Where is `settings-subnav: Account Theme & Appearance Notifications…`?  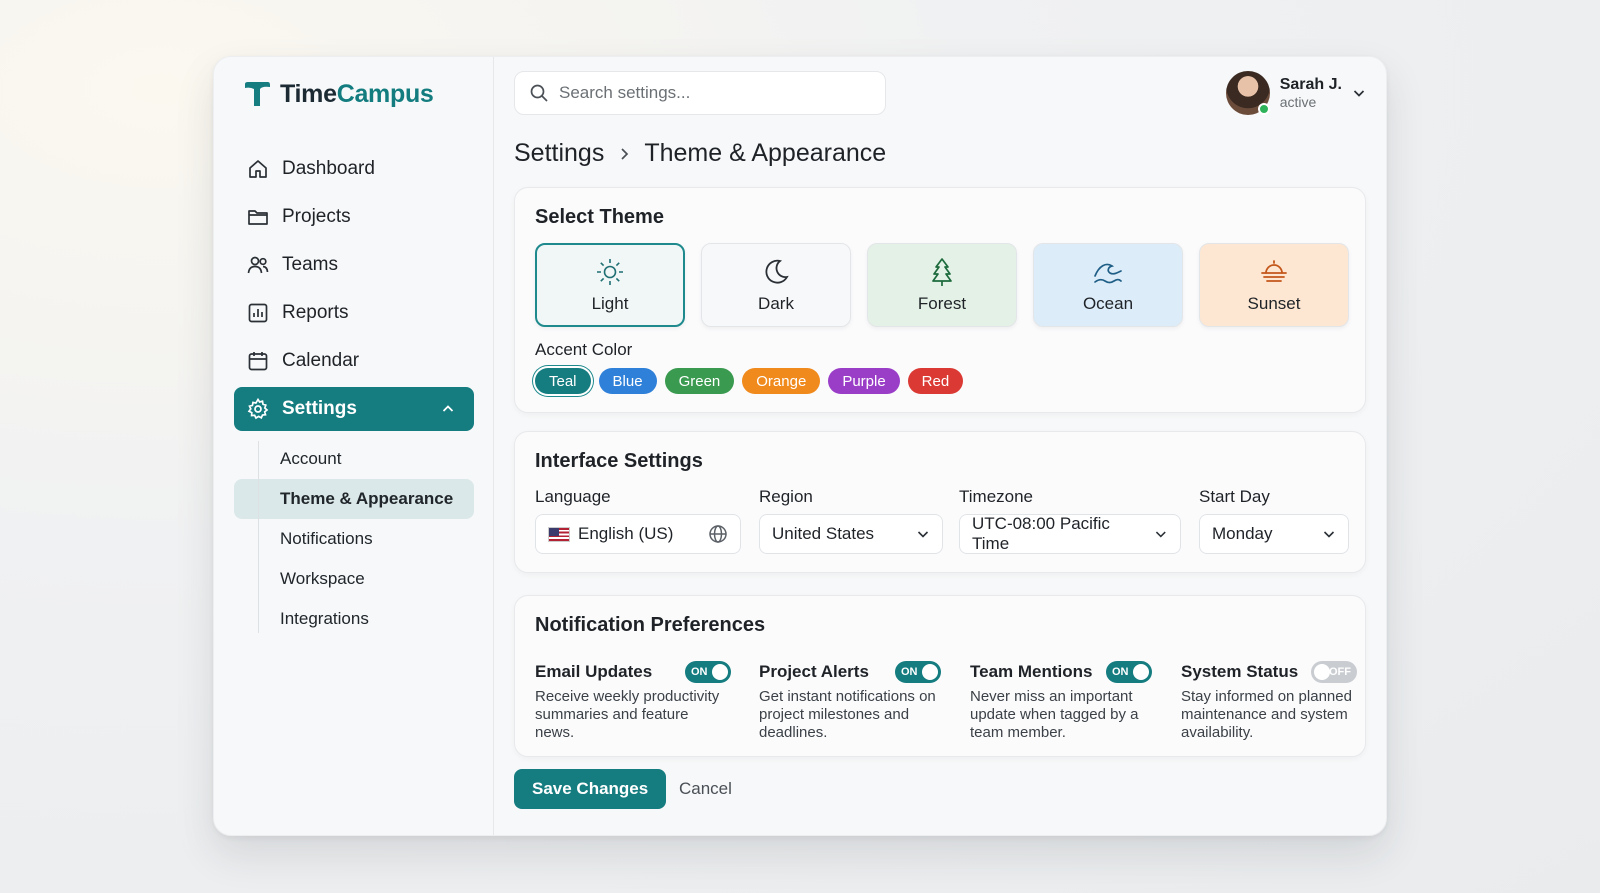
settings-subnav: Account Theme & Appearance Notifications… is located at coordinates (354, 537).